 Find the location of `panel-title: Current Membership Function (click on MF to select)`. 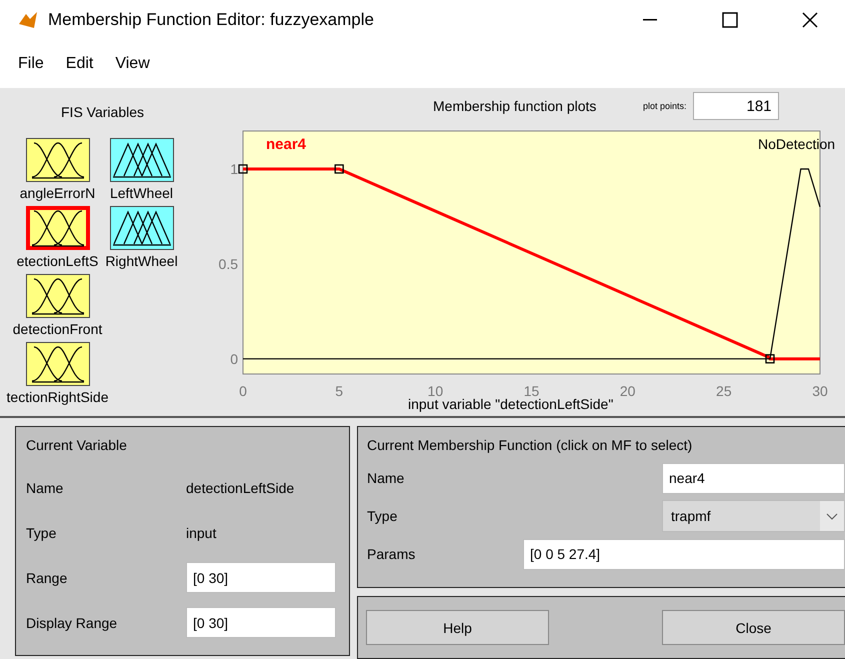

panel-title: Current Membership Function (click on MF to select) is located at coordinates (530, 445).